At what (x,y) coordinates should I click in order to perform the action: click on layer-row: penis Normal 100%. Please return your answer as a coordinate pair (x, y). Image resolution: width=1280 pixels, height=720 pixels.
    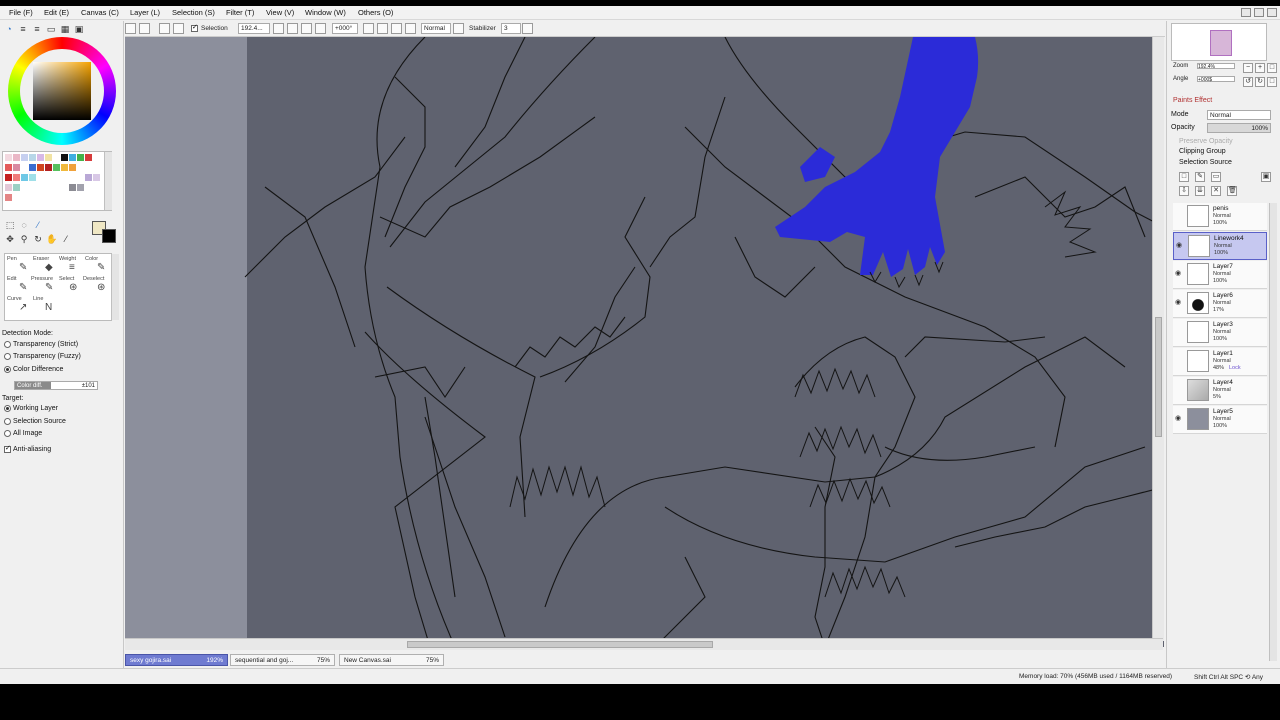
    Looking at the image, I should click on (1220, 217).